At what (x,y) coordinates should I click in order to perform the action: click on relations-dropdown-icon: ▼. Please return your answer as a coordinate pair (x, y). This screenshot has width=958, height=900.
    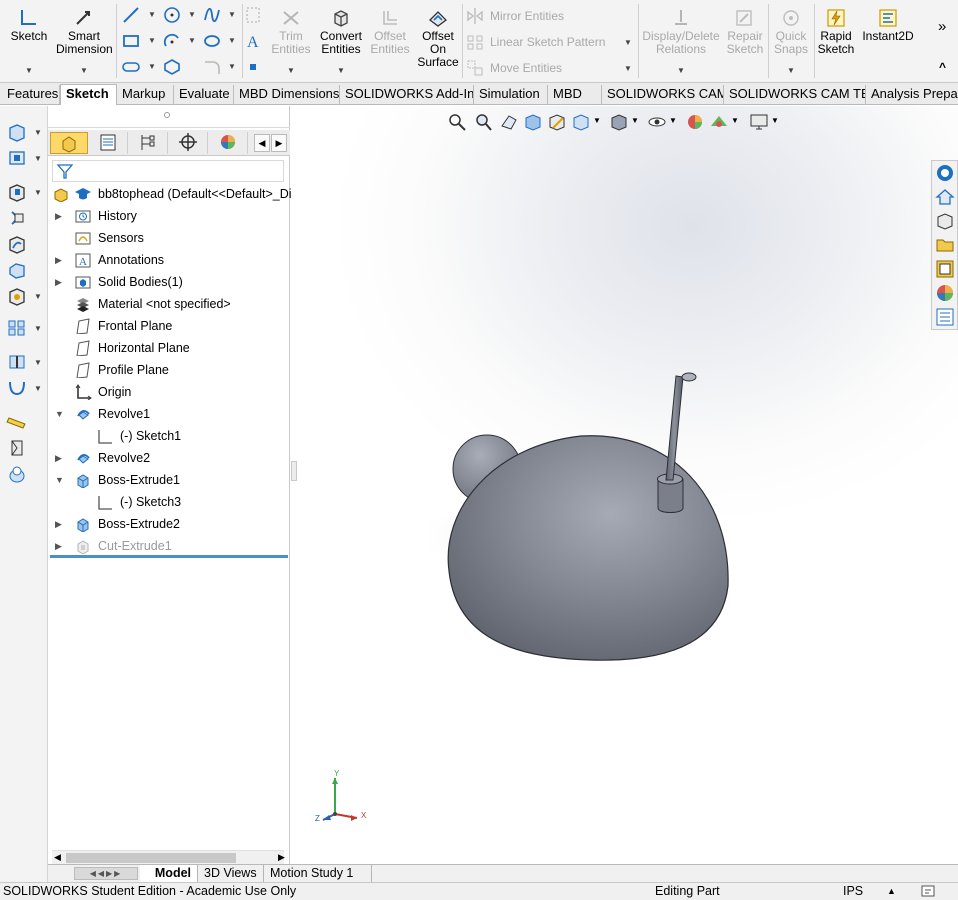
    Looking at the image, I should click on (681, 70).